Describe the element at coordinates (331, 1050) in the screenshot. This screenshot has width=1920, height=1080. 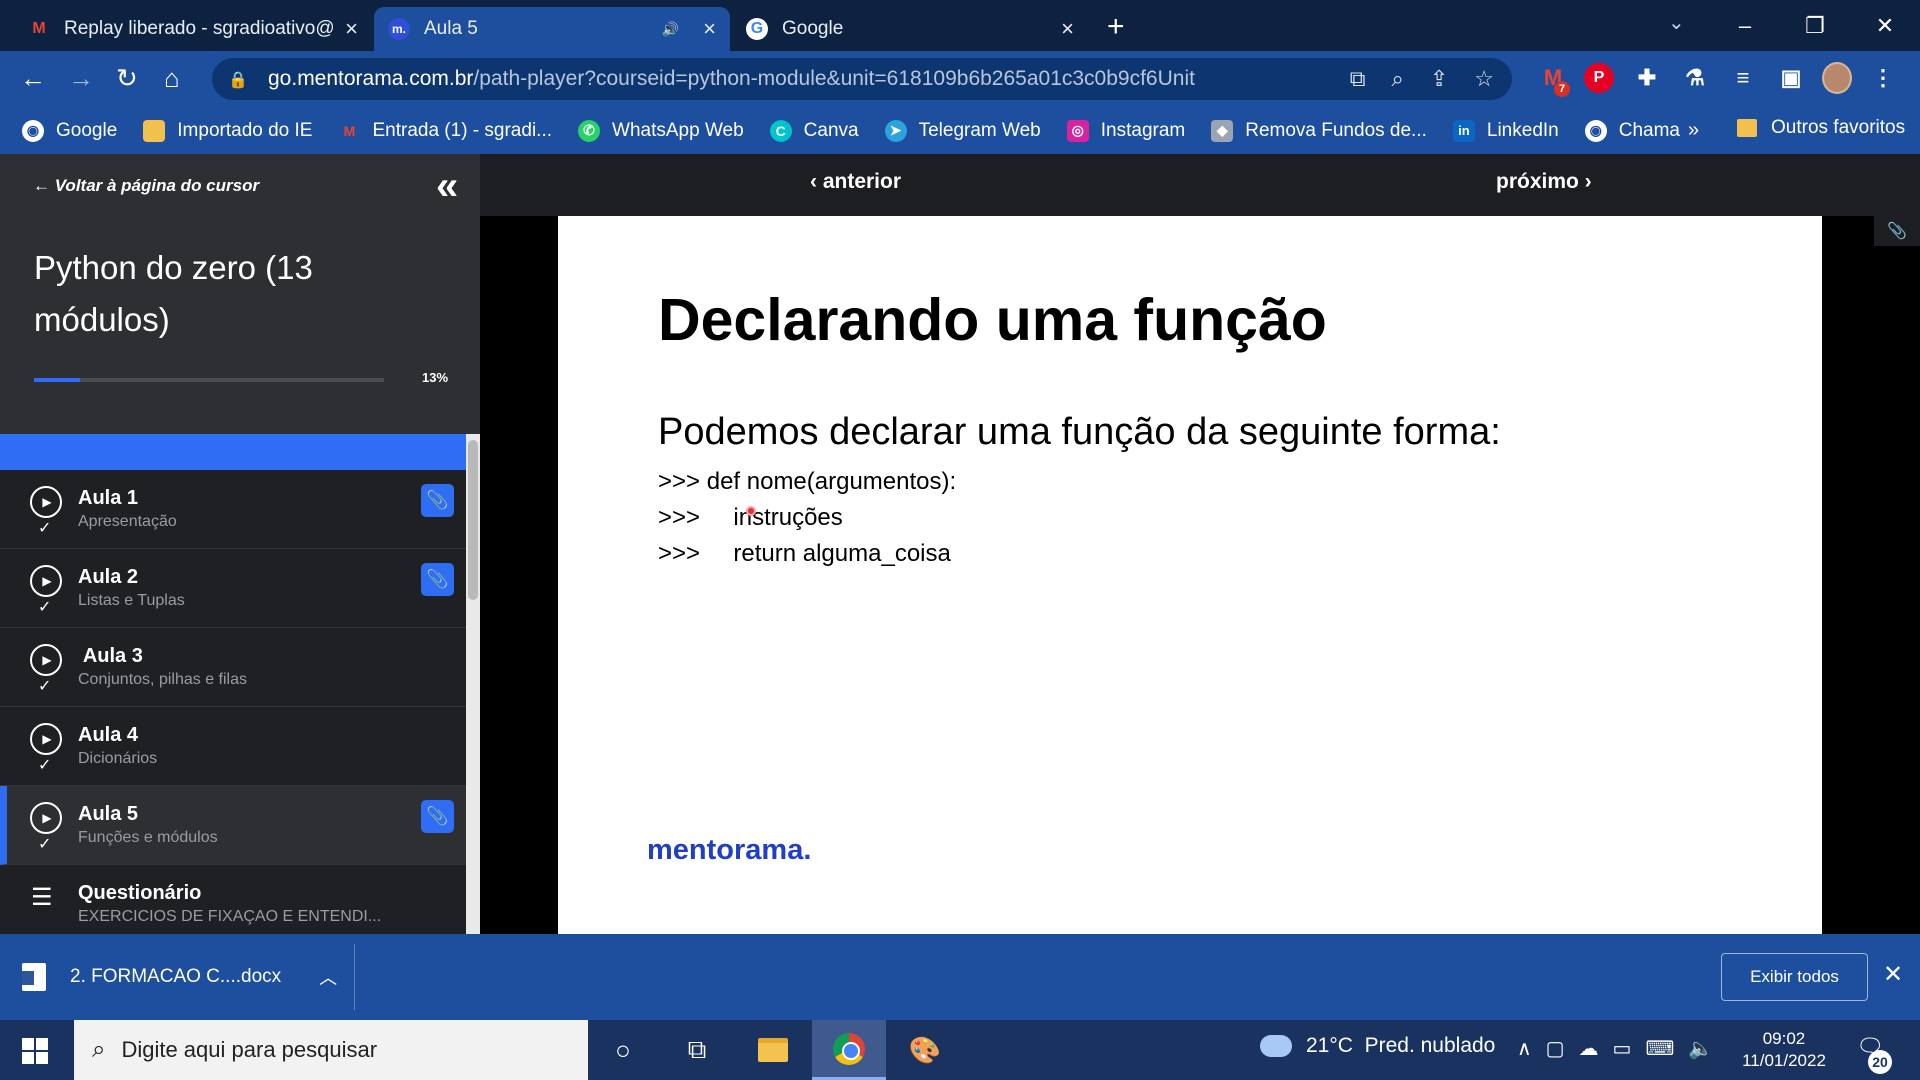
I see `taskbar-search: ⌕ Digite aqui para pesquisar` at that location.